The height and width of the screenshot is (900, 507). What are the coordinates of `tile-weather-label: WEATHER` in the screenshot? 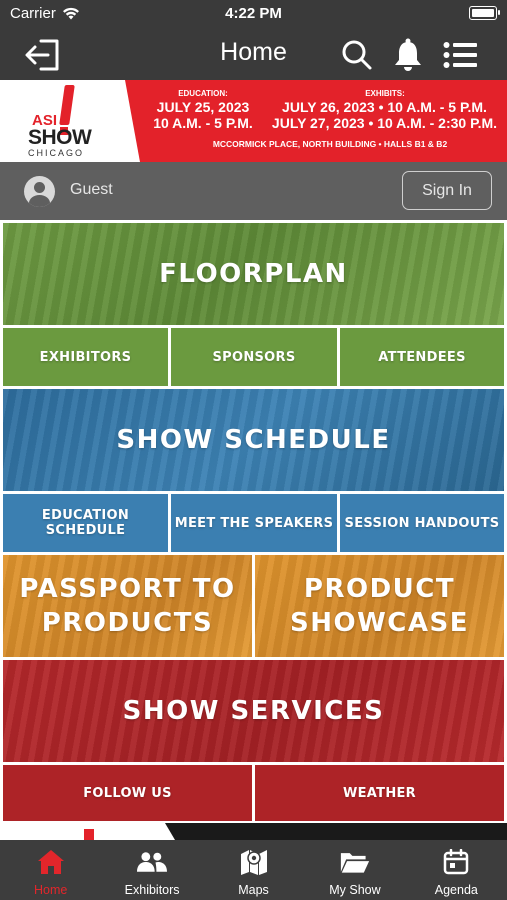 It's located at (379, 793).